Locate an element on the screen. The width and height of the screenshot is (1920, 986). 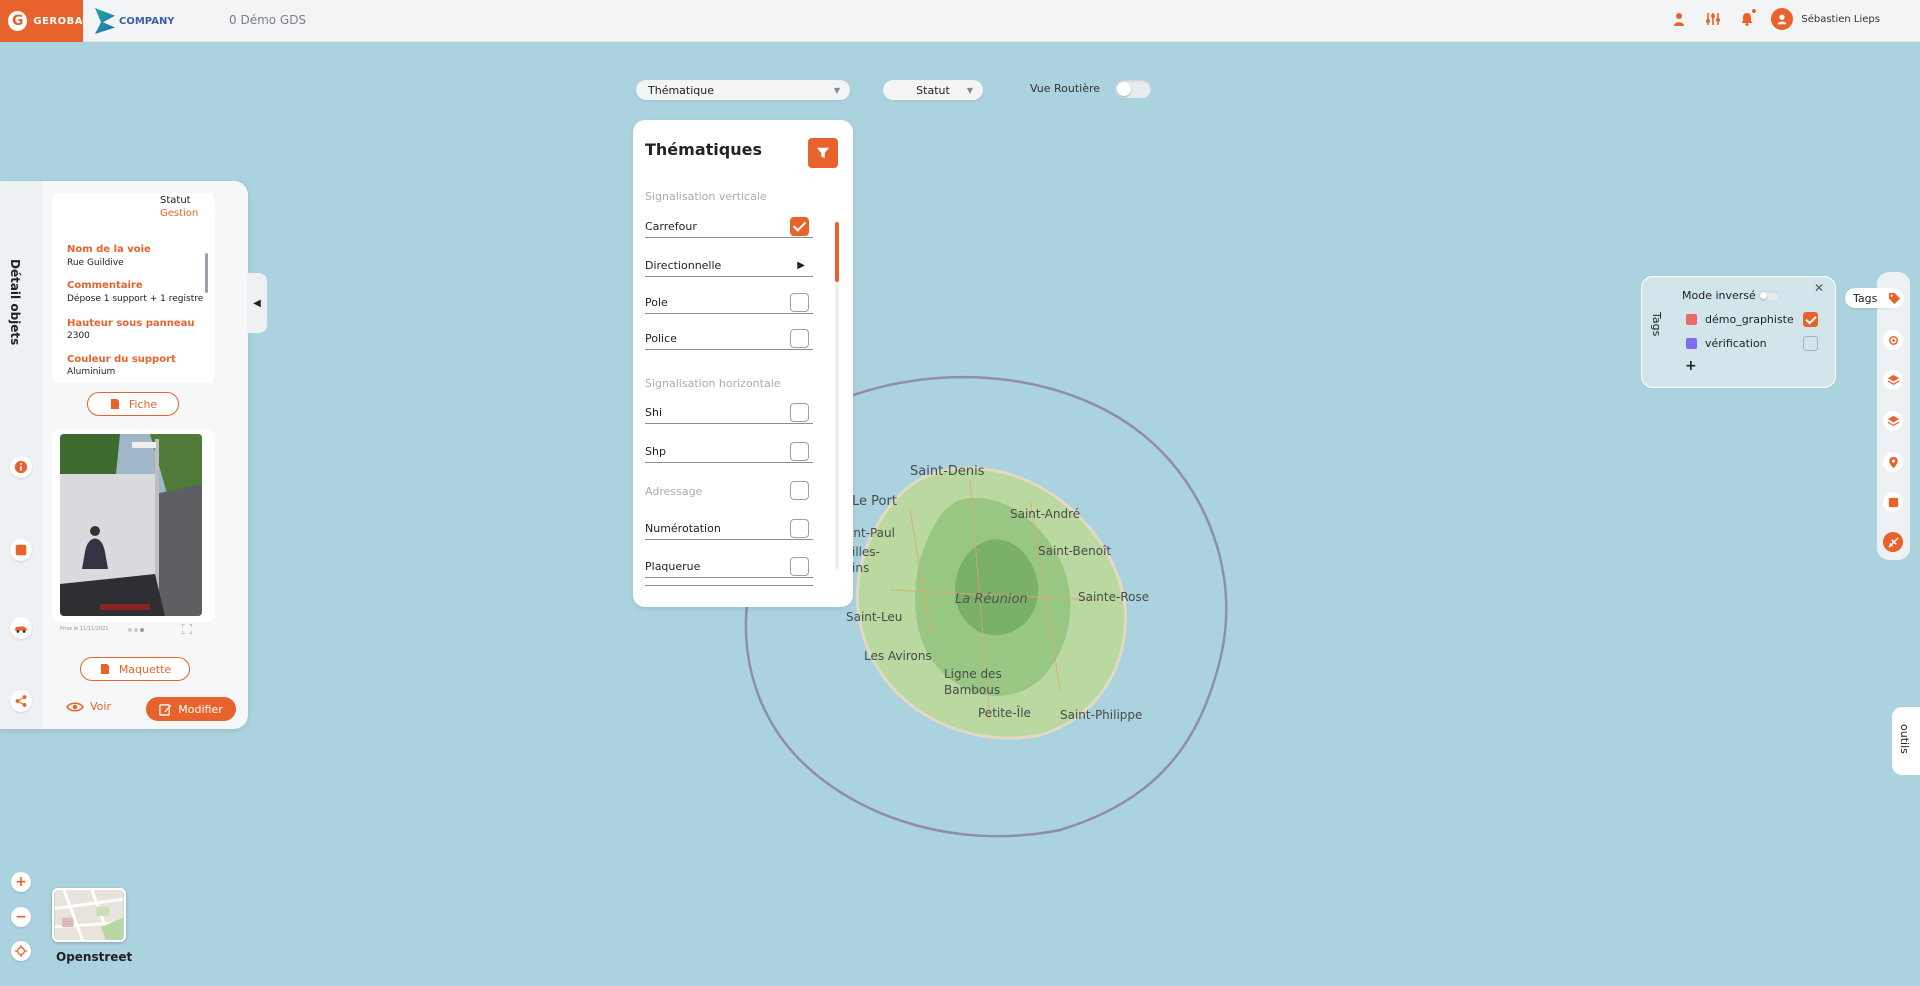
filter-button is located at coordinates (823, 153).